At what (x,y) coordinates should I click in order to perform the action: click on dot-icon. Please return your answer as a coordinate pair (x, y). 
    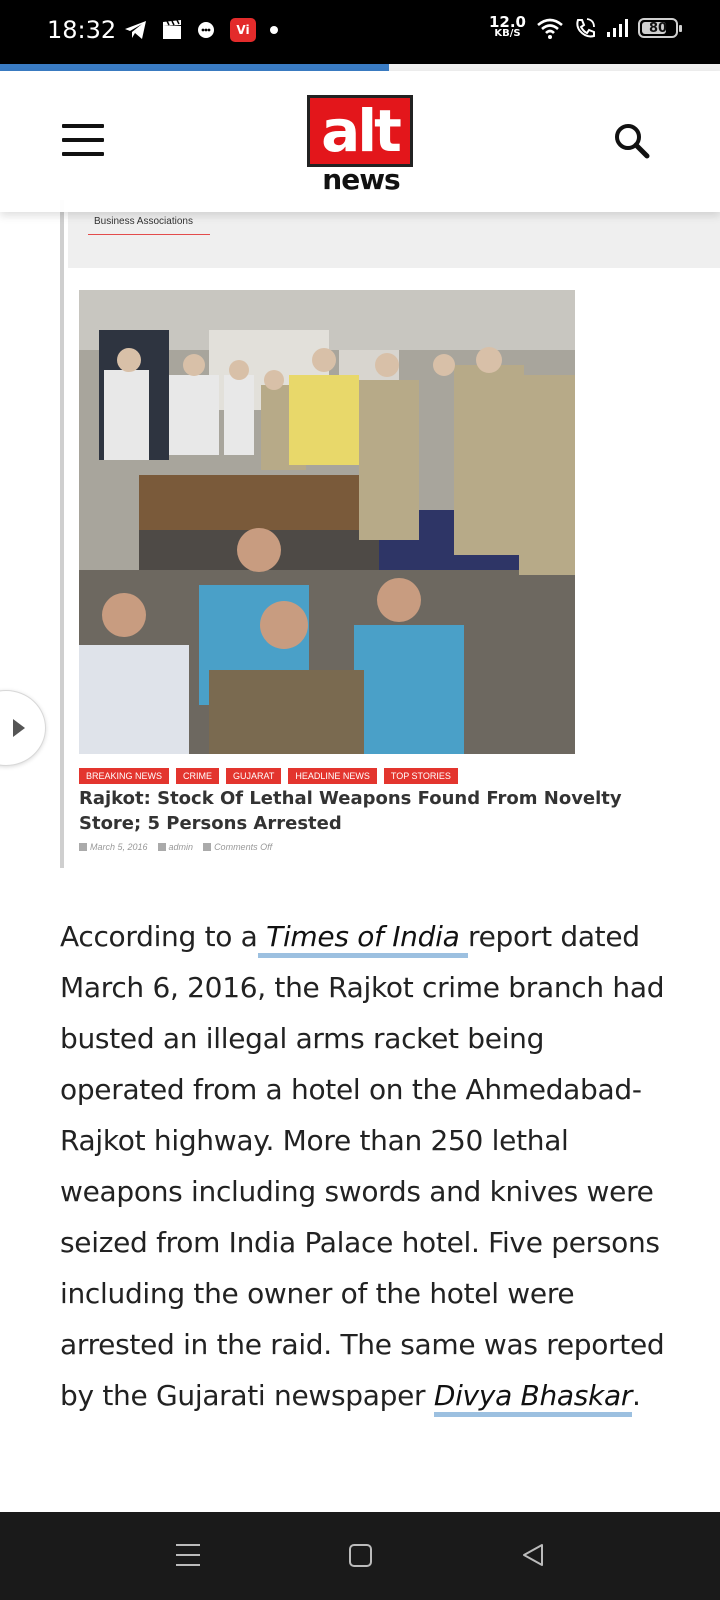
    Looking at the image, I should click on (274, 30).